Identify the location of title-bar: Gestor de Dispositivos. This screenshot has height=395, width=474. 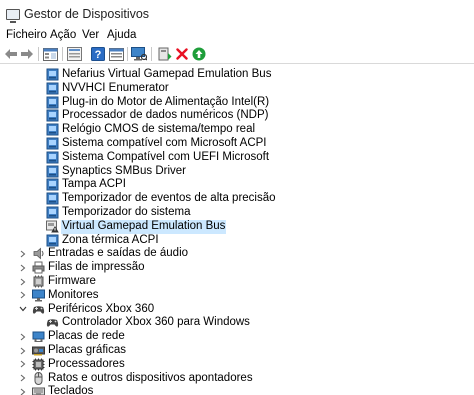
(237, 14).